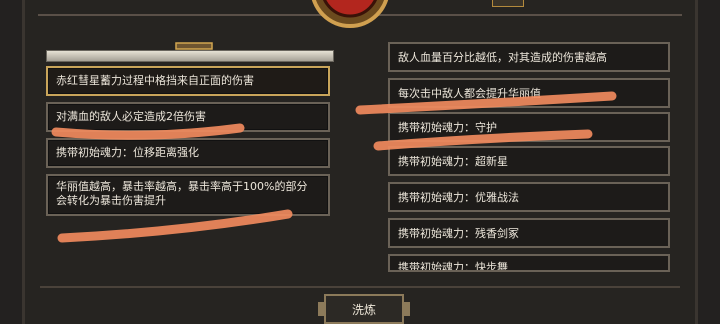  What do you see at coordinates (321, 309) in the screenshot?
I see `button-left-tab` at bounding box center [321, 309].